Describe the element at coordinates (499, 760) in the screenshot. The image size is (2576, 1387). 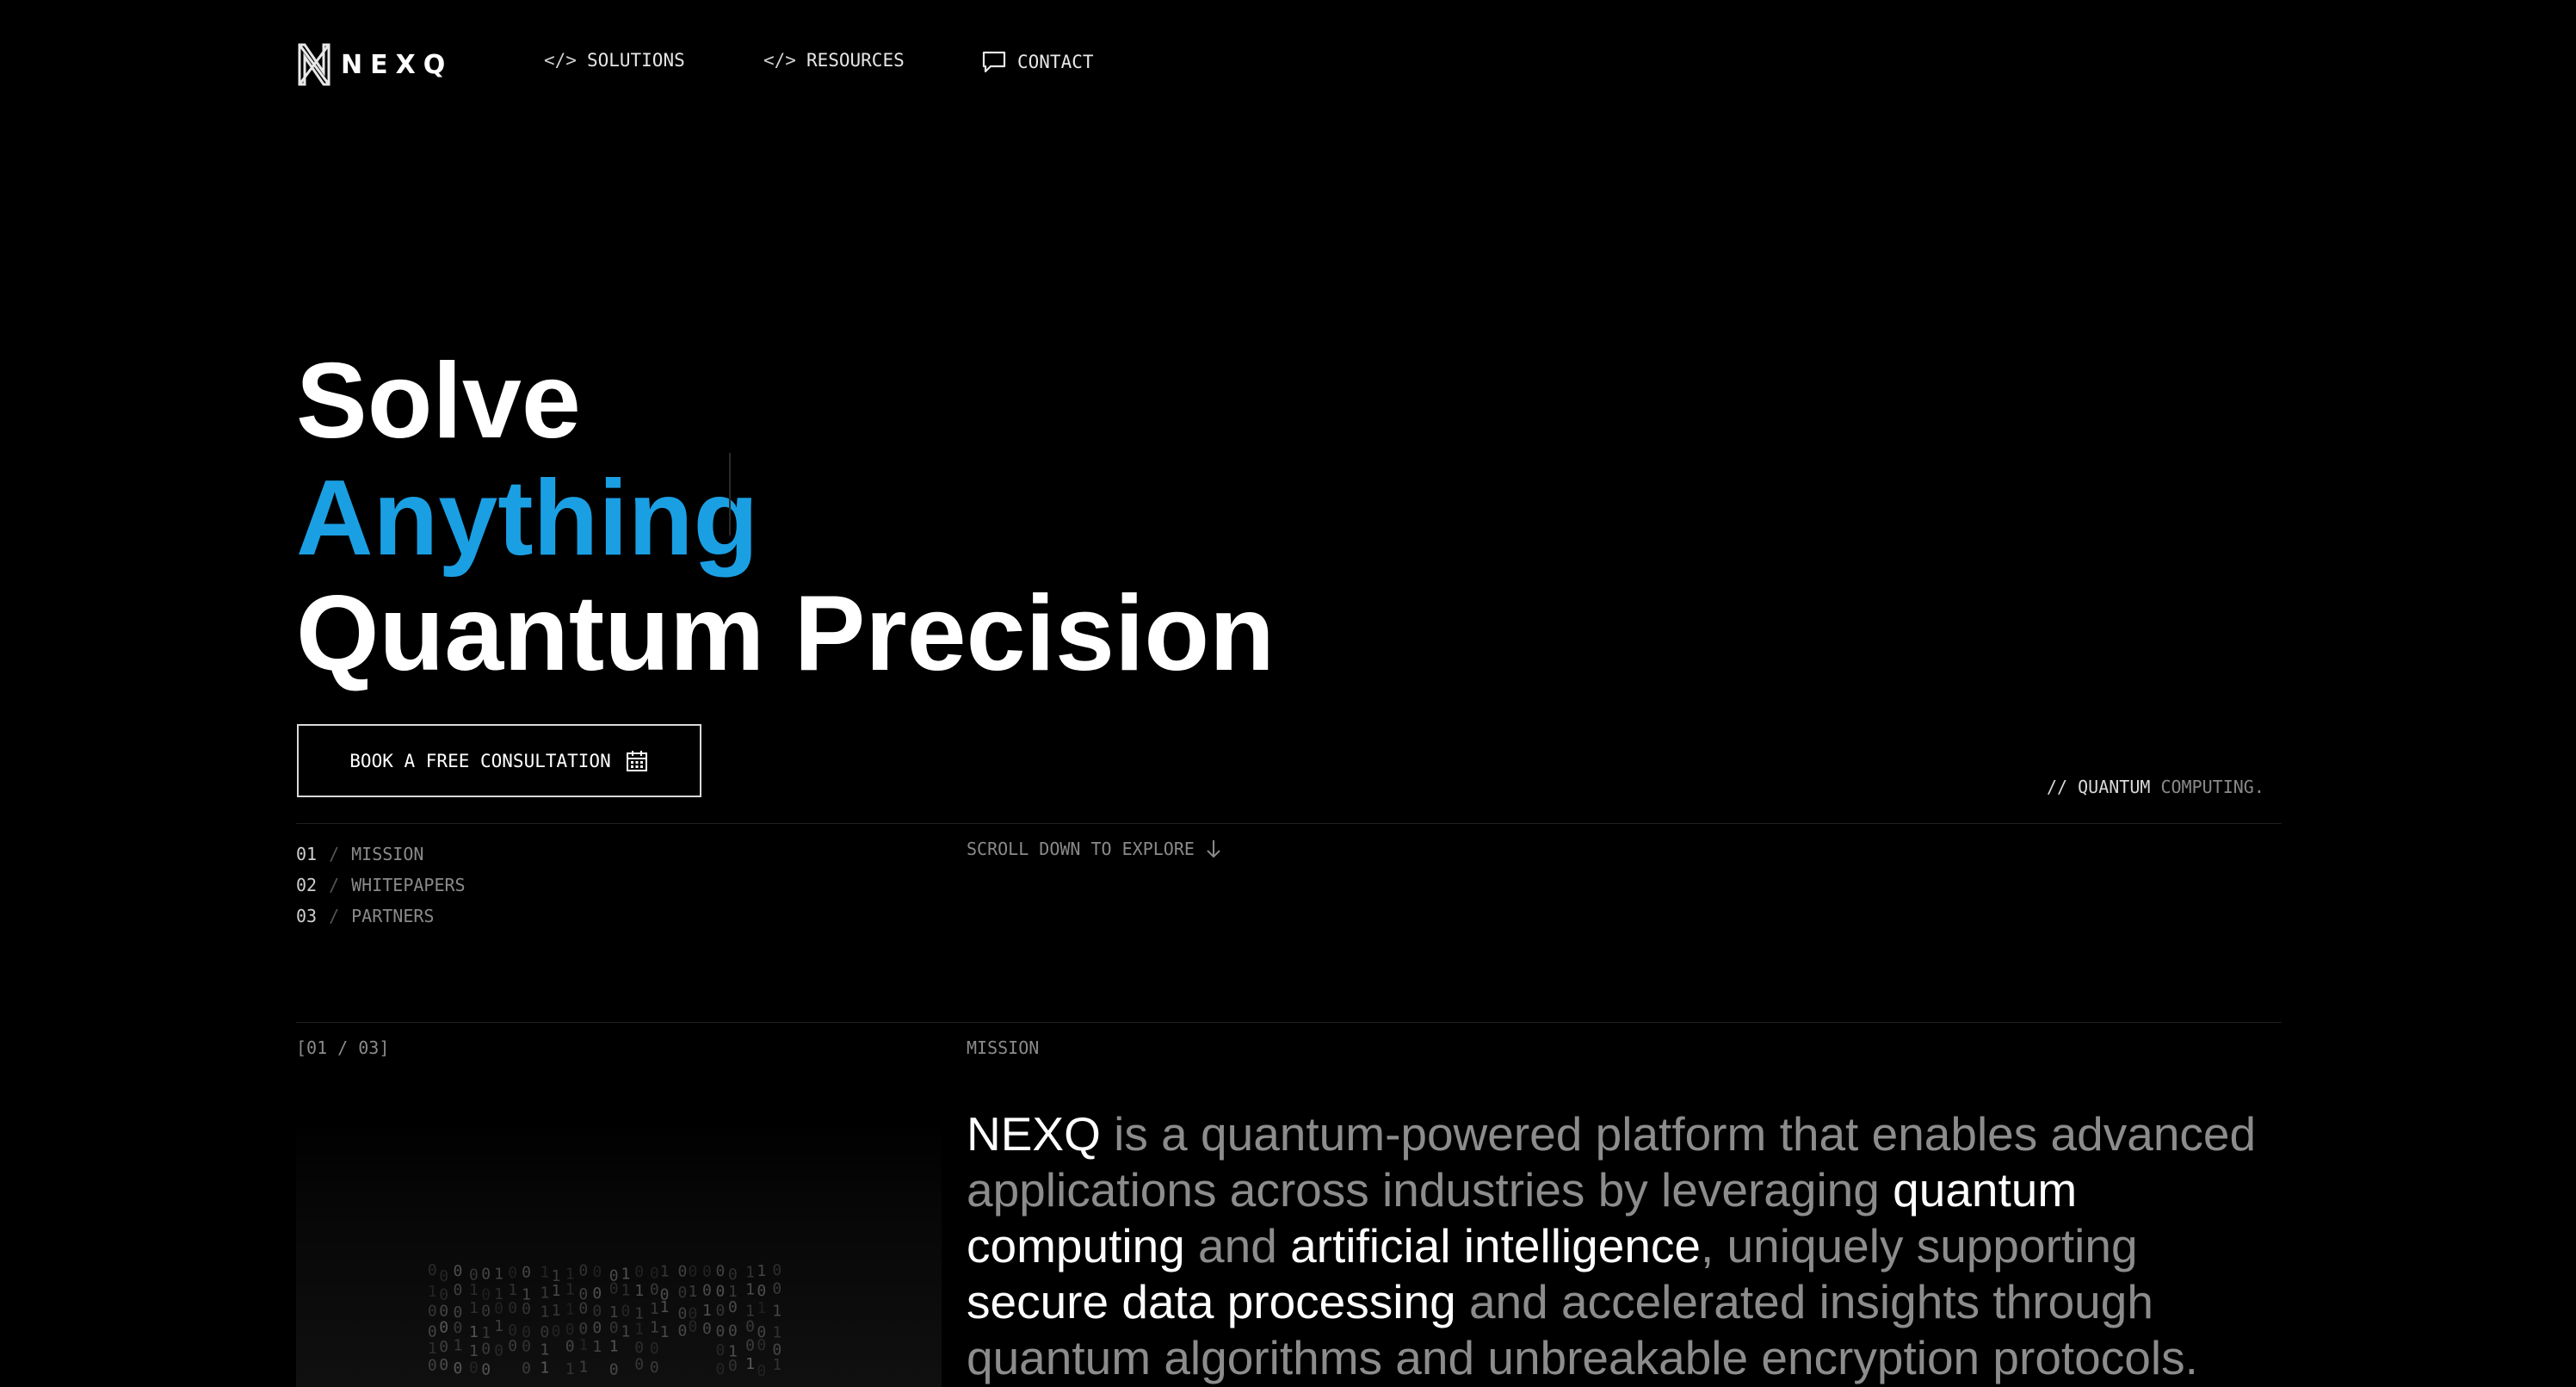
I see `book-consultation-button: BOOK A FREE CONSULTATION` at that location.